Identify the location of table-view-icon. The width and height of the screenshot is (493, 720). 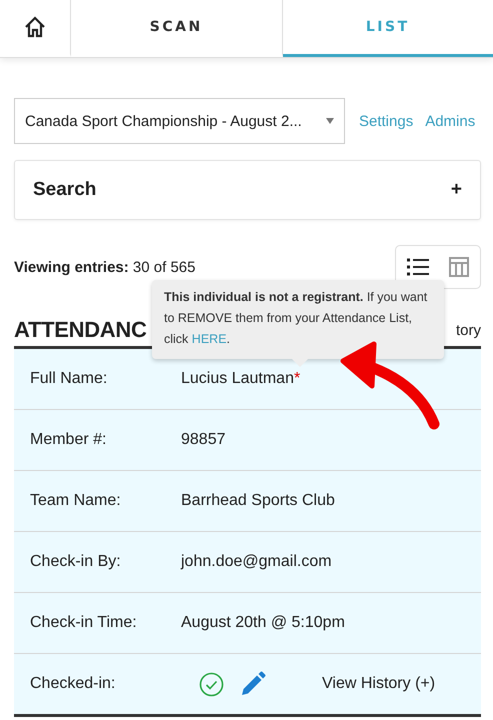
(459, 267).